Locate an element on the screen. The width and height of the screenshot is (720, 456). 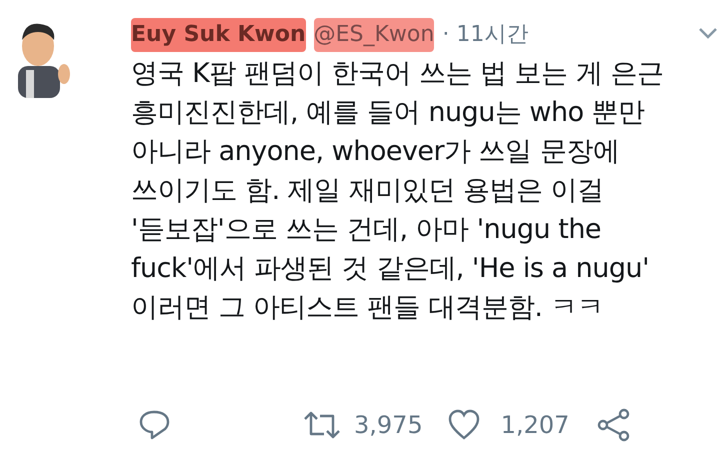
author-name: Euy Suk Kwon is located at coordinates (218, 35).